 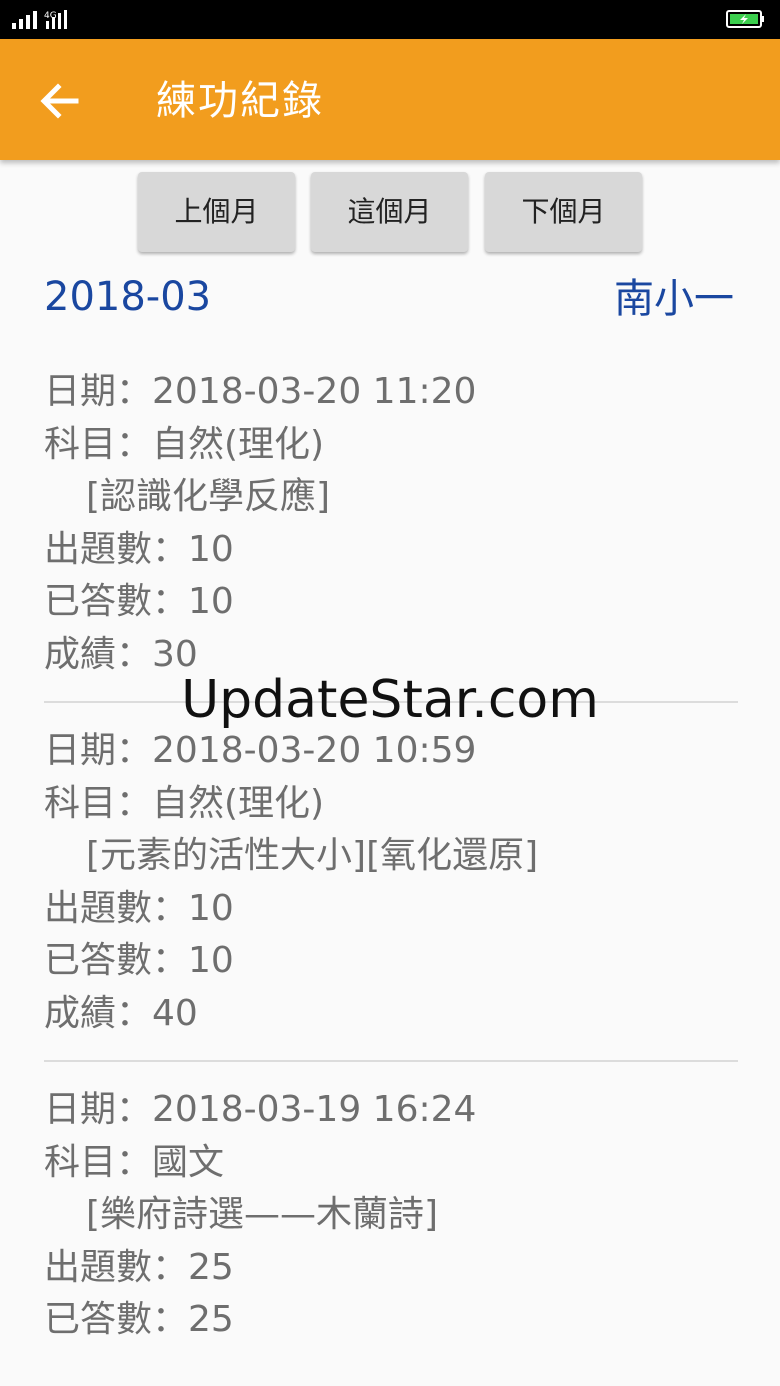 What do you see at coordinates (211, 1319) in the screenshot?
I see `answered-value: 25` at bounding box center [211, 1319].